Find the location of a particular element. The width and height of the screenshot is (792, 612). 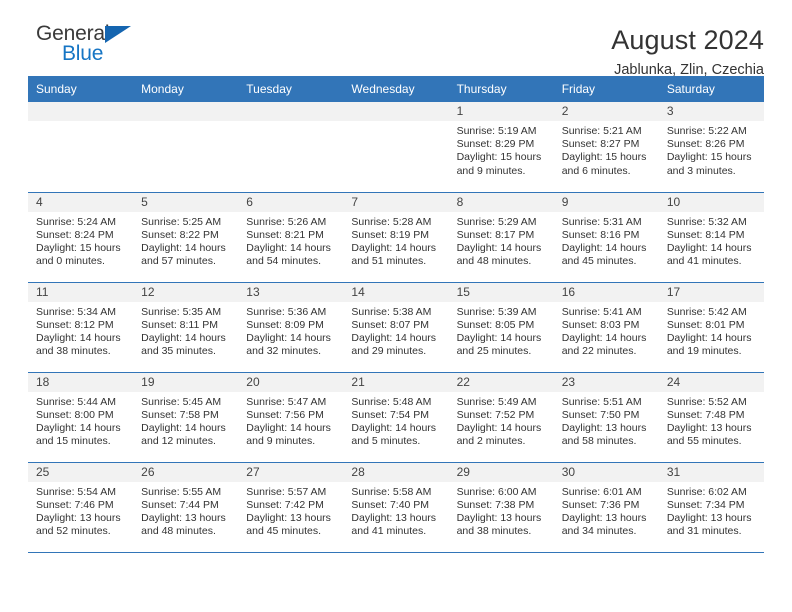

day-sunset-text: Sunset: 7:54 PM is located at coordinates (390, 414).